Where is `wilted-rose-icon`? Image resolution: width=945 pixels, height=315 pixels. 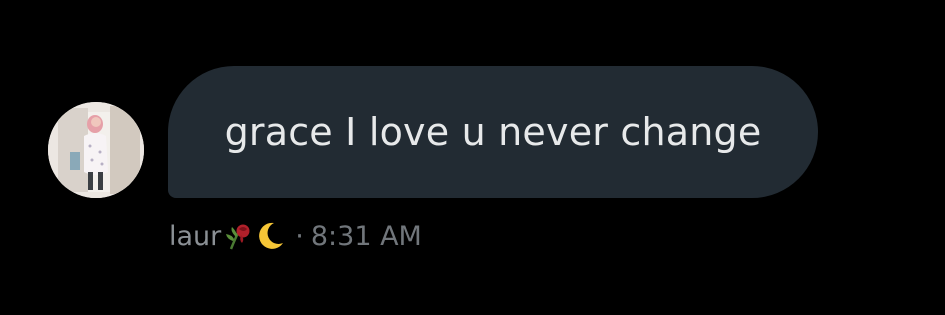
wilted-rose-icon is located at coordinates (238, 237).